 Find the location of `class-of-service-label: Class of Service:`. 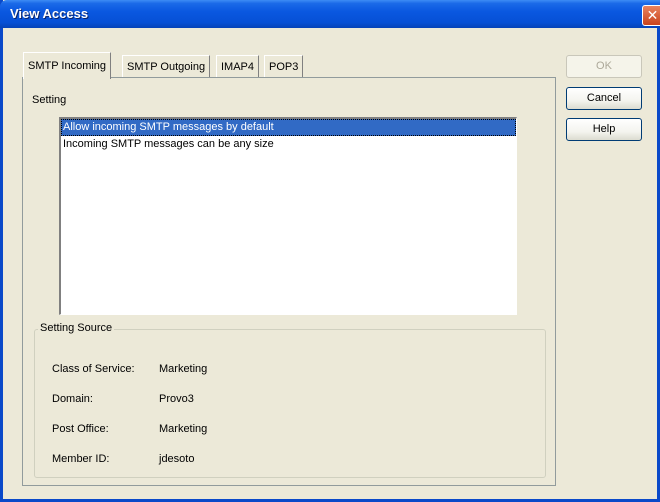

class-of-service-label: Class of Service: is located at coordinates (93, 369).